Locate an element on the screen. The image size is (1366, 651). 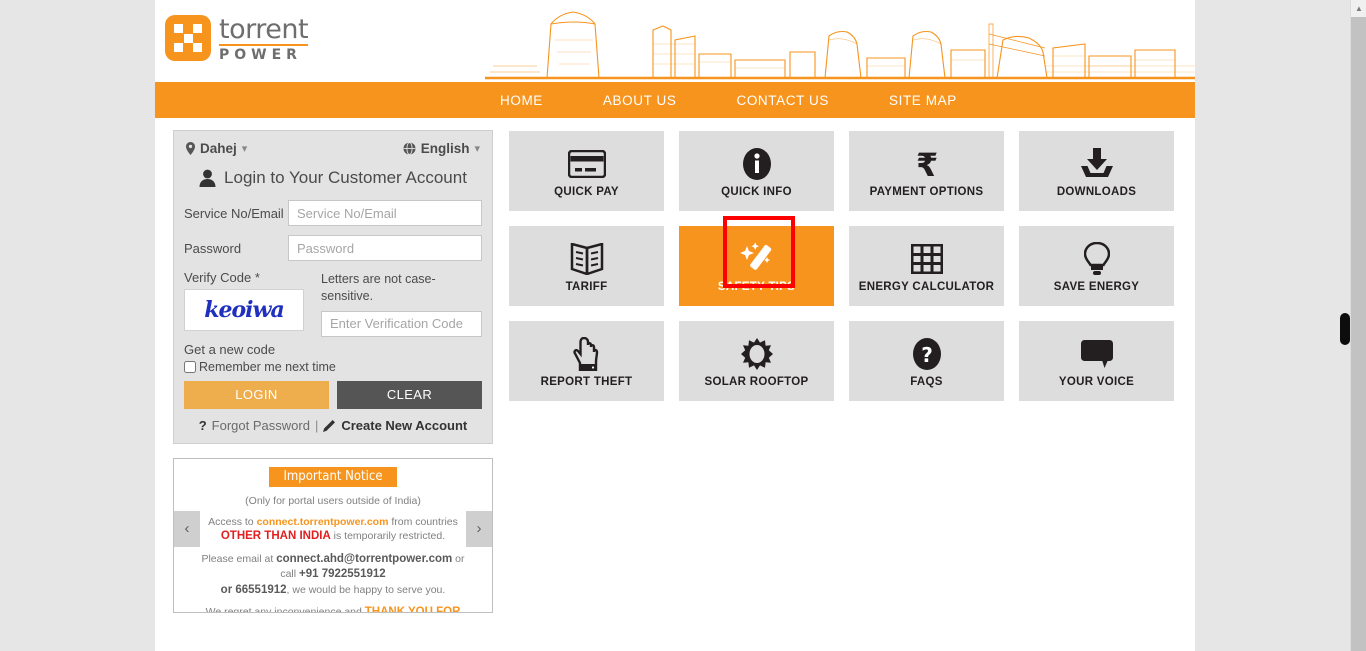
clear-button: CLEAR is located at coordinates (409, 394).